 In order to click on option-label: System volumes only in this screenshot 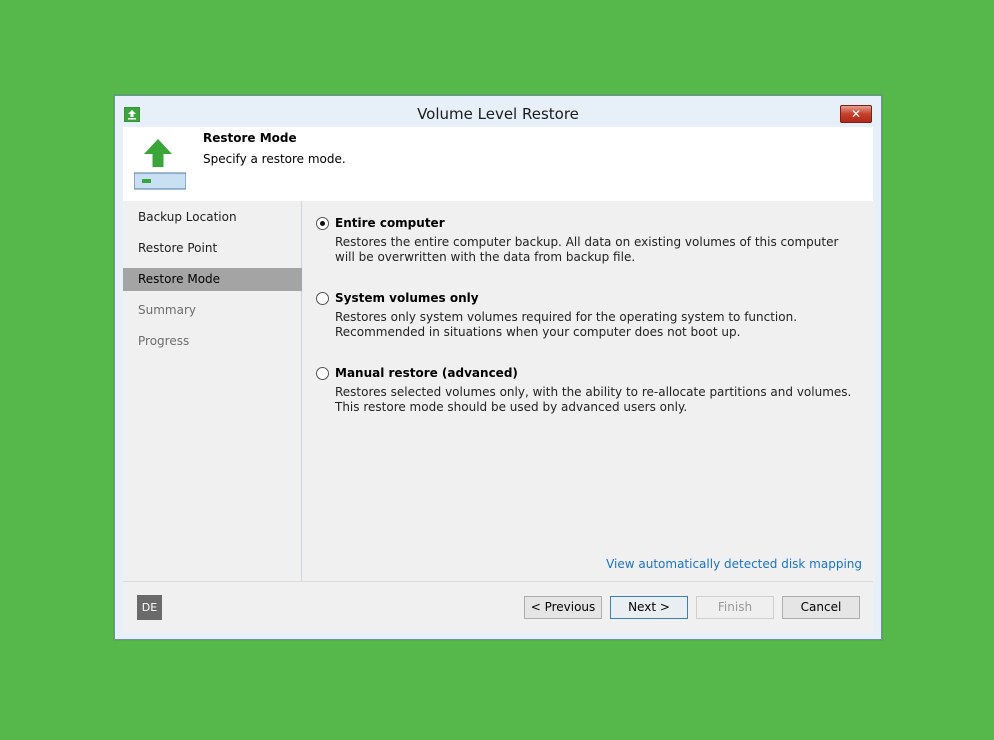, I will do `click(407, 298)`.